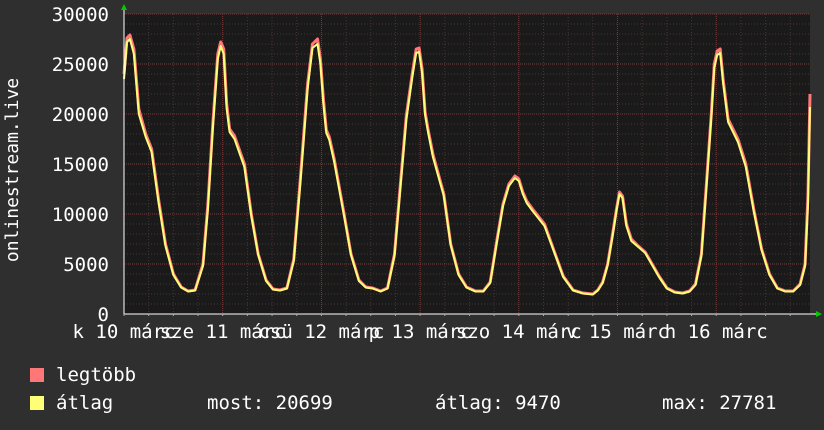 The height and width of the screenshot is (430, 824). Describe the element at coordinates (617, 332) in the screenshot. I see `x-tick-label: v 15 márc` at that location.